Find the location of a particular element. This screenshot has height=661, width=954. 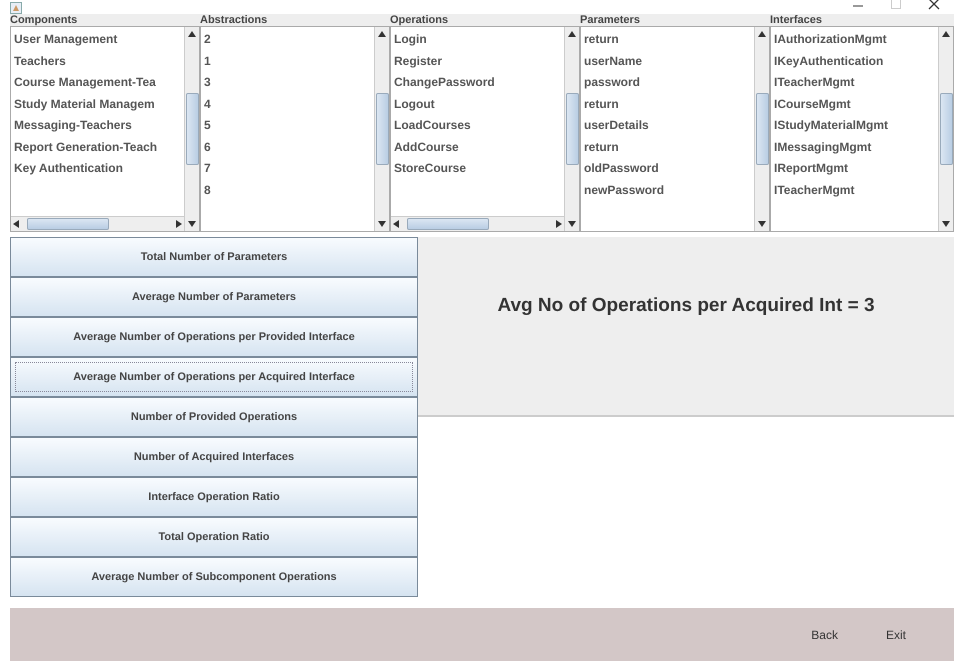

list-item: IAuthorizationMgmt is located at coordinates (854, 39).